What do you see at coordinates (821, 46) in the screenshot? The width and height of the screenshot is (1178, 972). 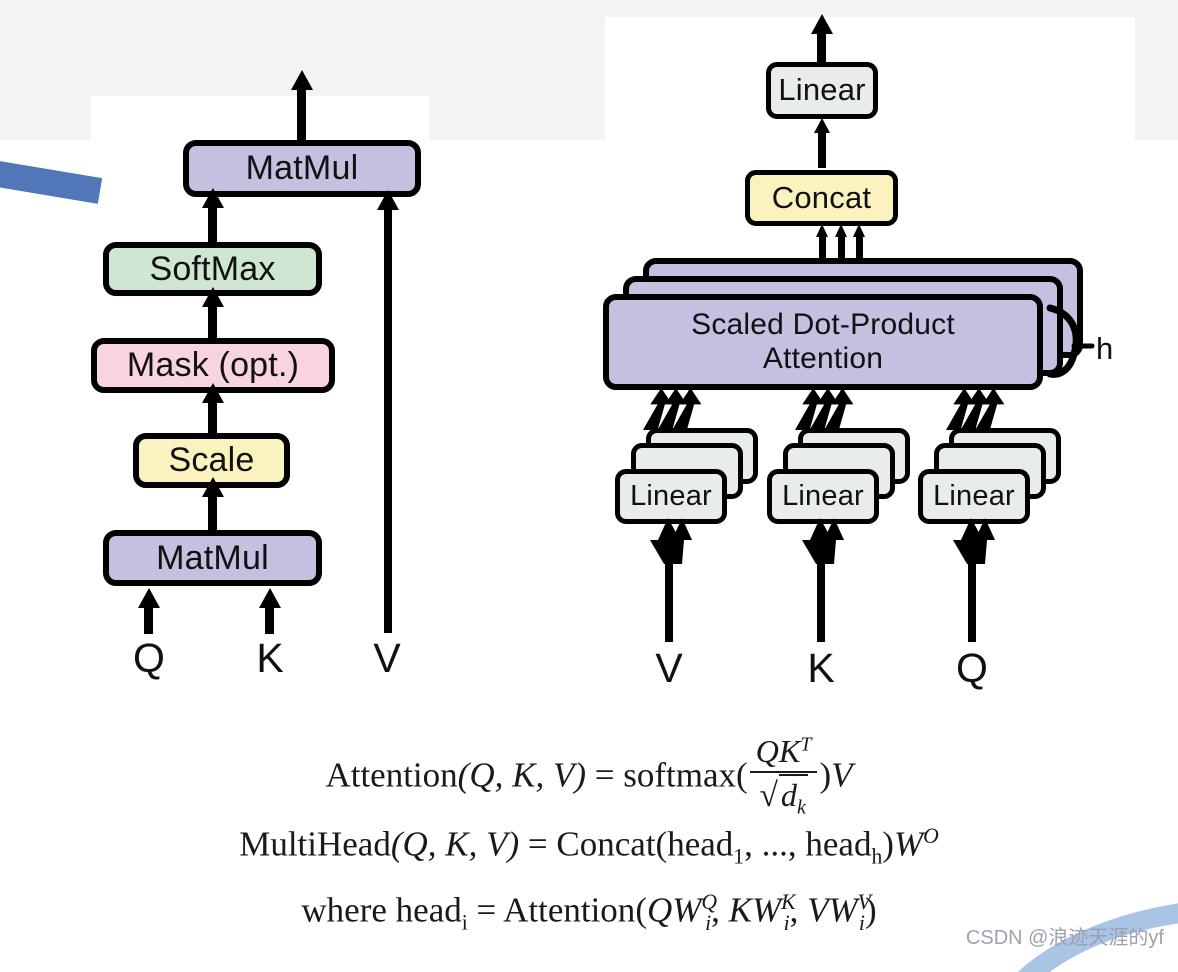 I see `right-output-arrow-shaft` at bounding box center [821, 46].